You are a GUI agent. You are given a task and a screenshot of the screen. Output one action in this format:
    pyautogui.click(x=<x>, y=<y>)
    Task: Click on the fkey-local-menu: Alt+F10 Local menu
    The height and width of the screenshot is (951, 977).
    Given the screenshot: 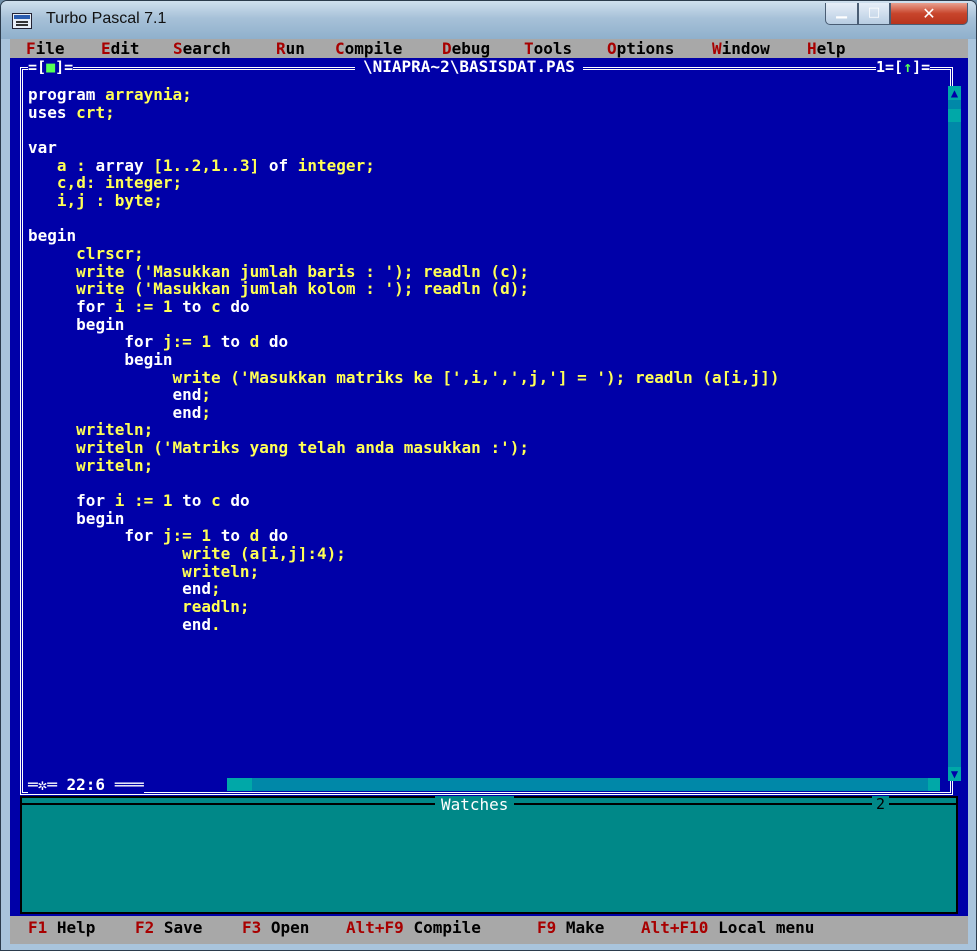 What is the action you would take?
    pyautogui.click(x=727, y=928)
    